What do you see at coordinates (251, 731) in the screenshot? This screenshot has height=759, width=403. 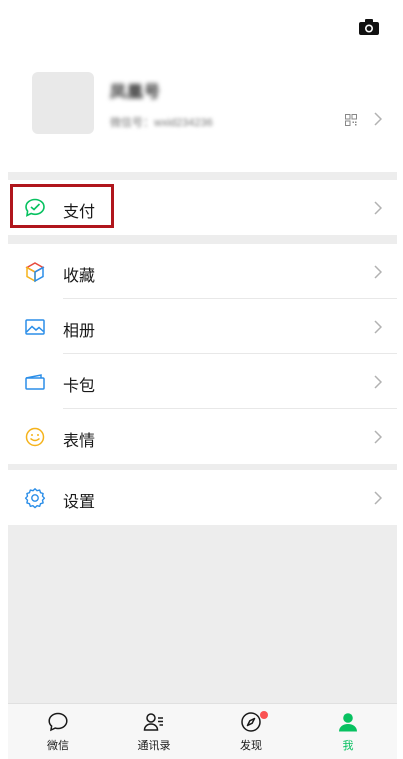 I see `tab-discover: 发现` at bounding box center [251, 731].